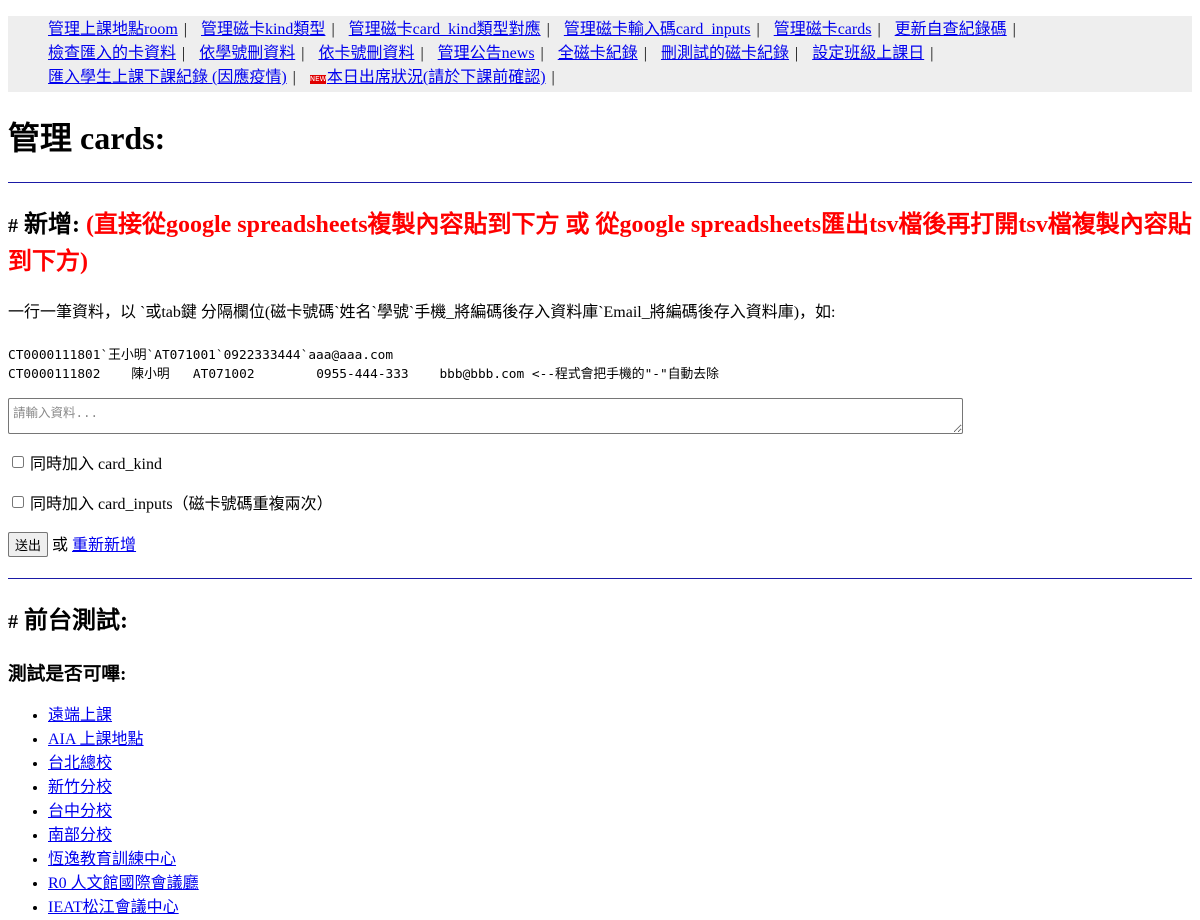  What do you see at coordinates (96, 739) in the screenshot?
I see `location-link-aia: AIA 上課地點` at bounding box center [96, 739].